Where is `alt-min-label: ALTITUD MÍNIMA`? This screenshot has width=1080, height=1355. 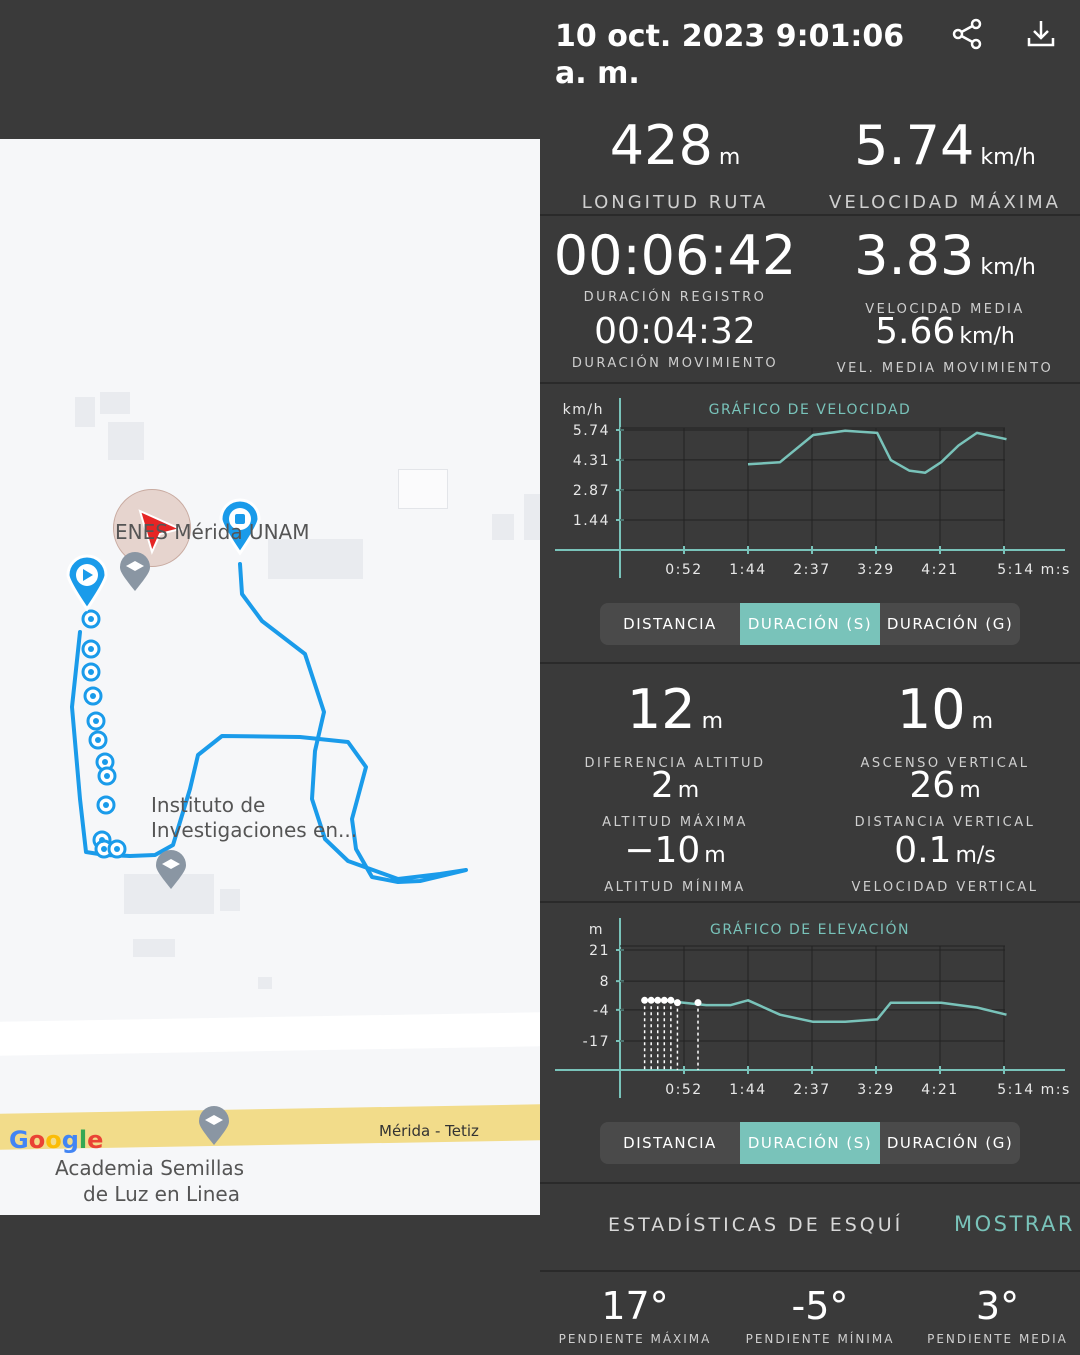
alt-min-label: ALTITUD MÍNIMA is located at coordinates (675, 887).